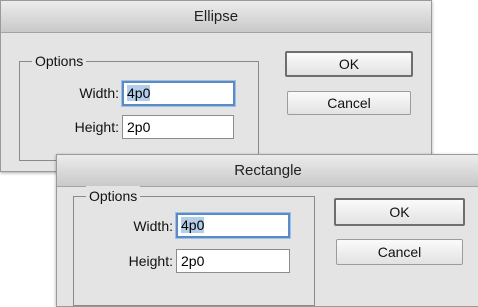 The width and height of the screenshot is (478, 307). What do you see at coordinates (399, 212) in the screenshot?
I see `rectangle-ok-button: OK` at bounding box center [399, 212].